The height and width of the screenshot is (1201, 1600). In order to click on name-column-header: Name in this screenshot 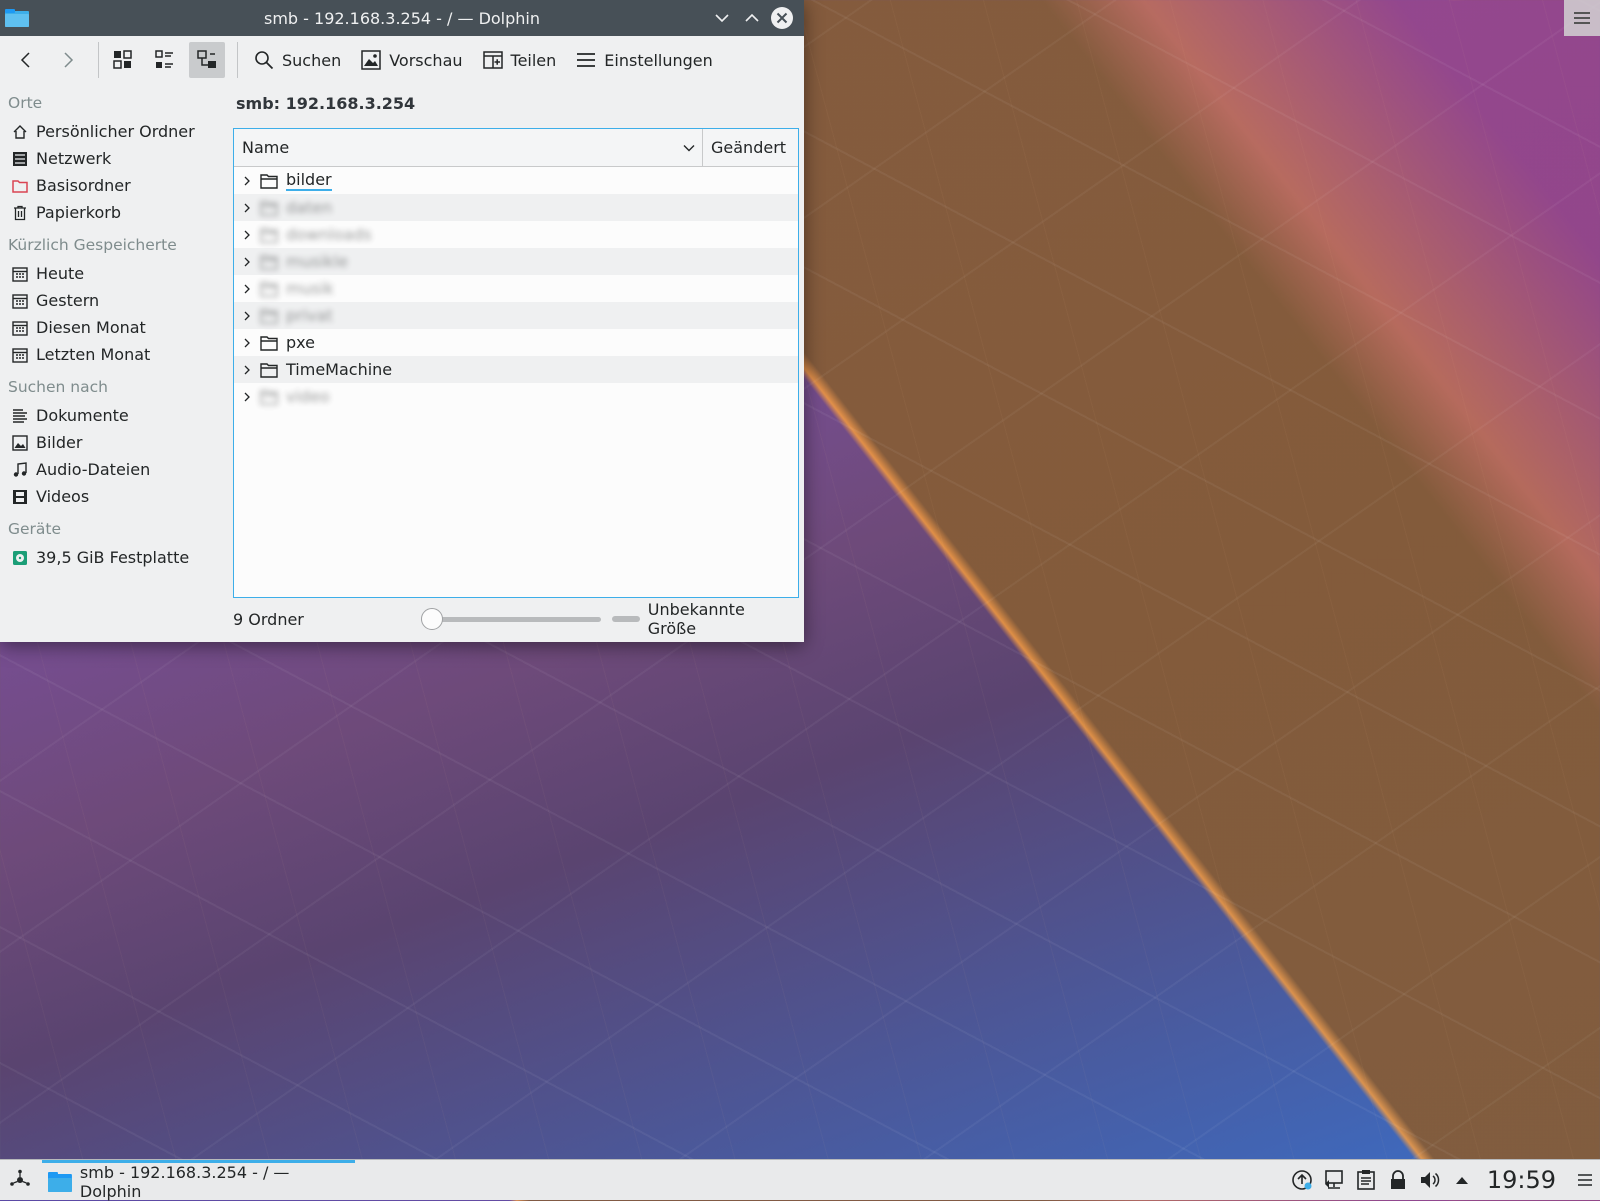, I will do `click(468, 147)`.